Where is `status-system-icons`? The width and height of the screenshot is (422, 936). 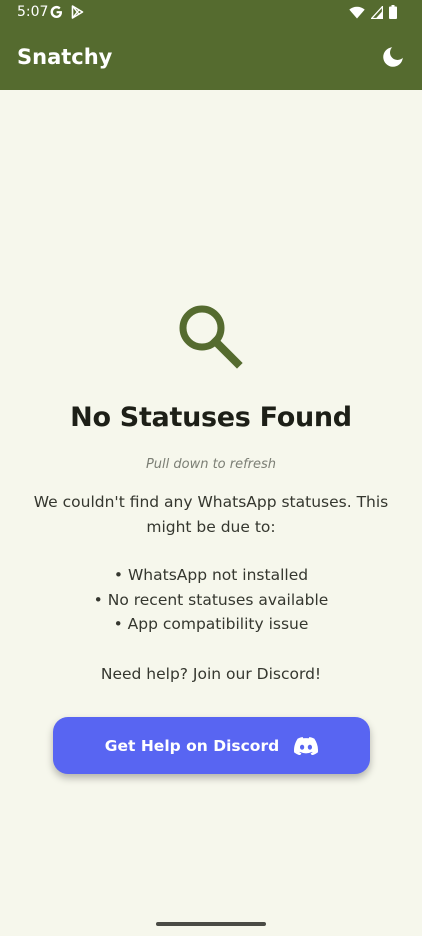
status-system-icons is located at coordinates (373, 12).